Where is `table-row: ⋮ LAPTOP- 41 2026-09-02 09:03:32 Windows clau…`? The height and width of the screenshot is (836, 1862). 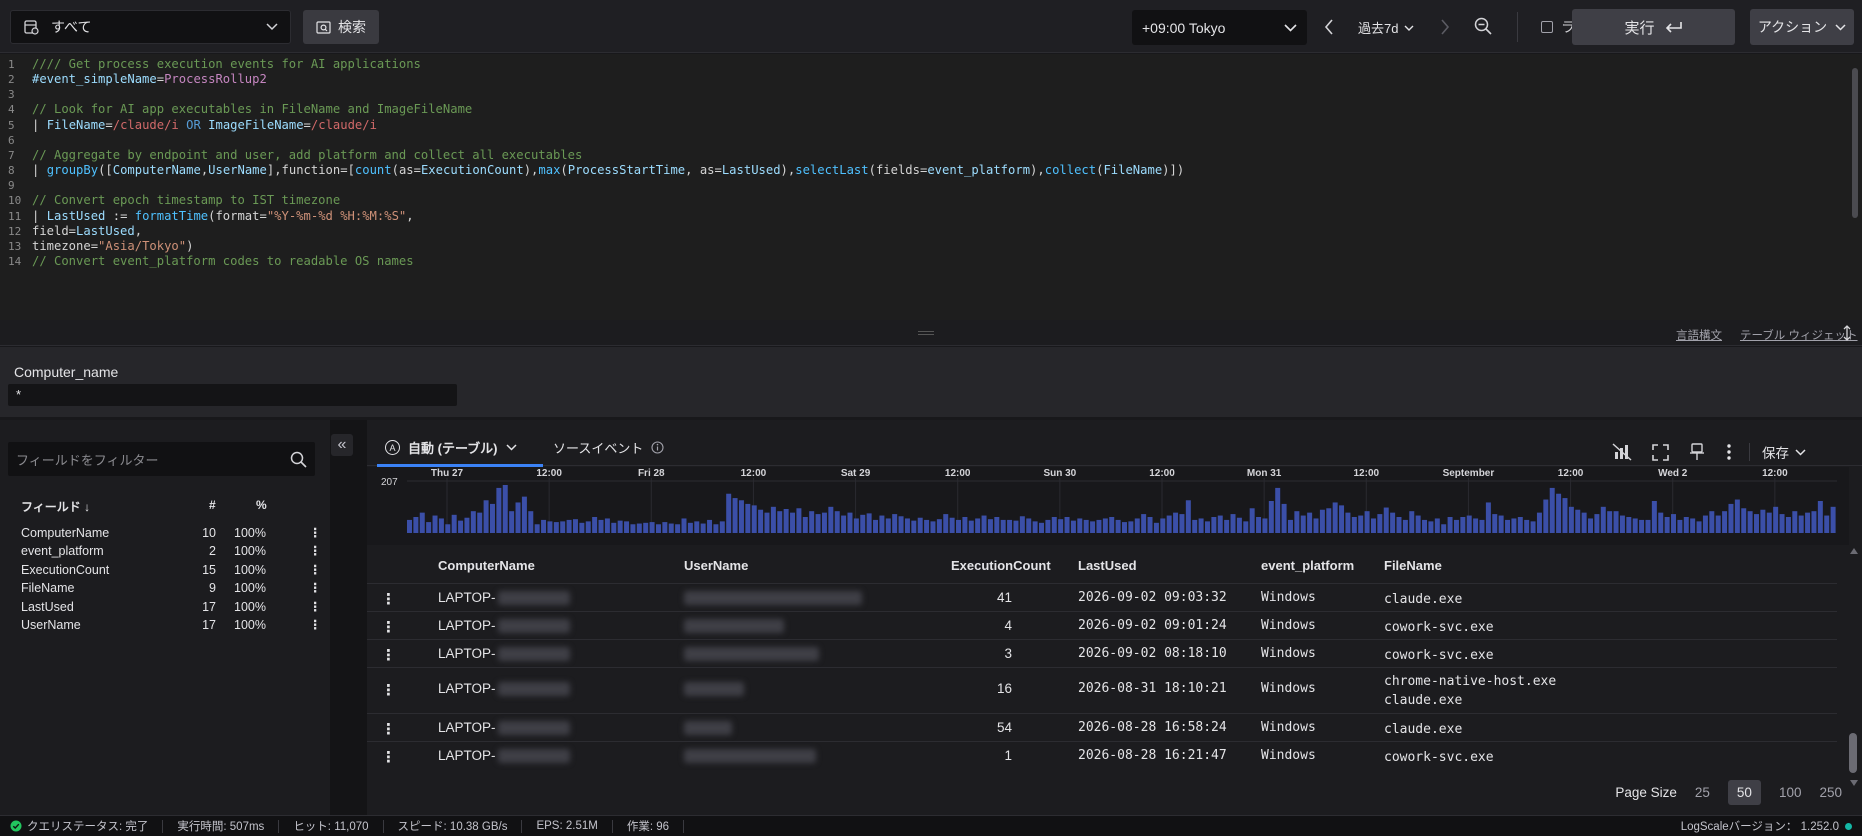
table-row: ⋮ LAPTOP- 41 2026-09-02 09:03:32 Windows clau… is located at coordinates (1102, 597).